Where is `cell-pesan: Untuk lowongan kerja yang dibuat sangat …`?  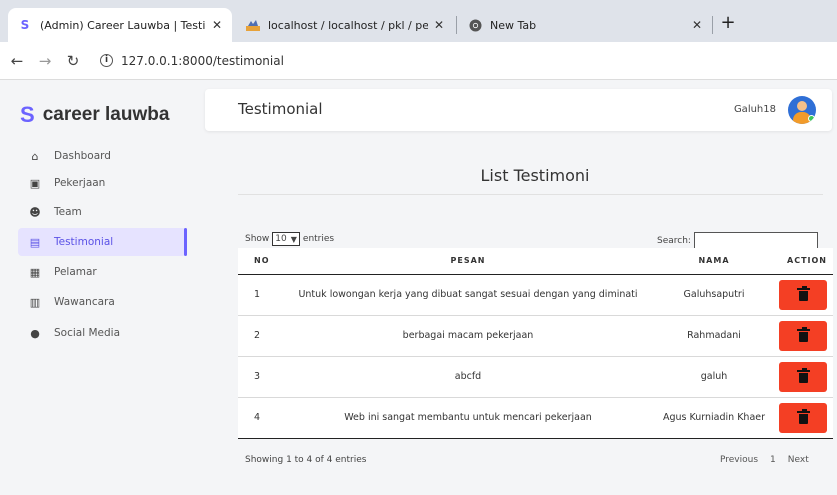
cell-pesan: Untuk lowongan kerja yang dibuat sangat … is located at coordinates (468, 295).